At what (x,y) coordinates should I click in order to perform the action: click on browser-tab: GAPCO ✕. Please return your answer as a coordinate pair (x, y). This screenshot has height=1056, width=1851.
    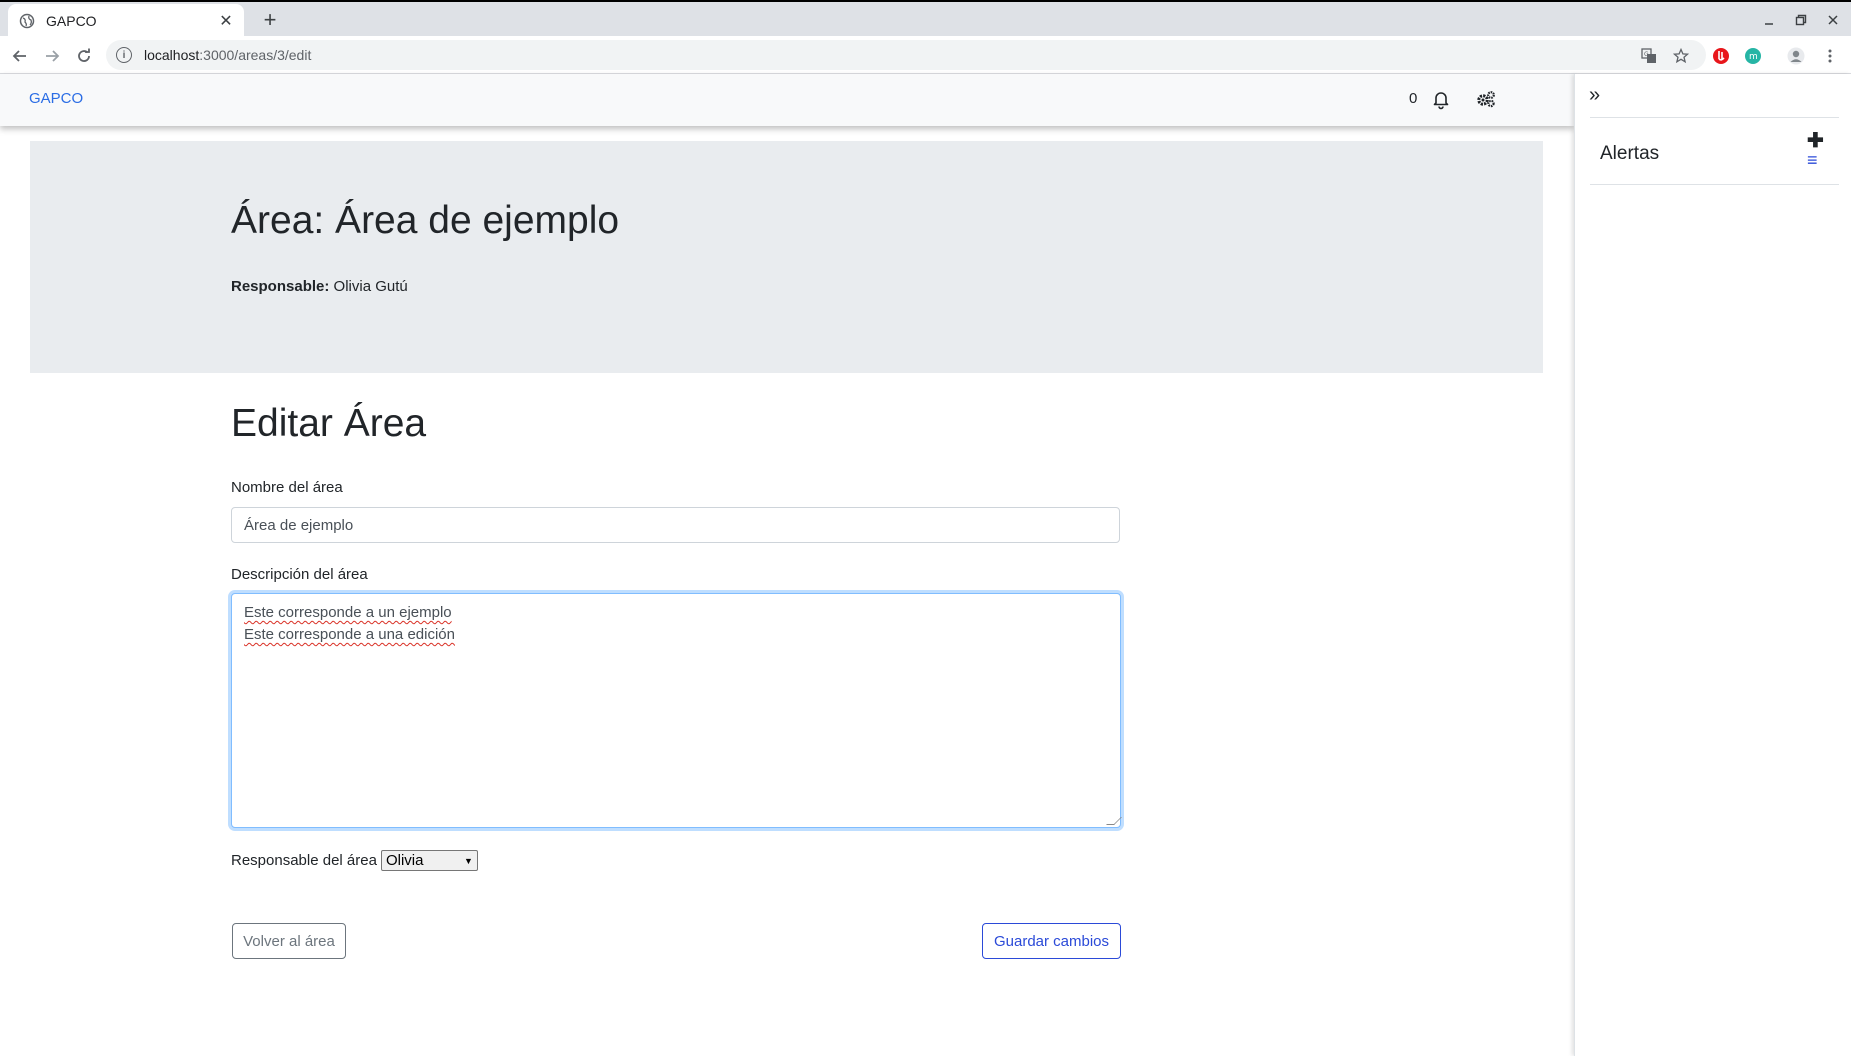
    Looking at the image, I should click on (126, 21).